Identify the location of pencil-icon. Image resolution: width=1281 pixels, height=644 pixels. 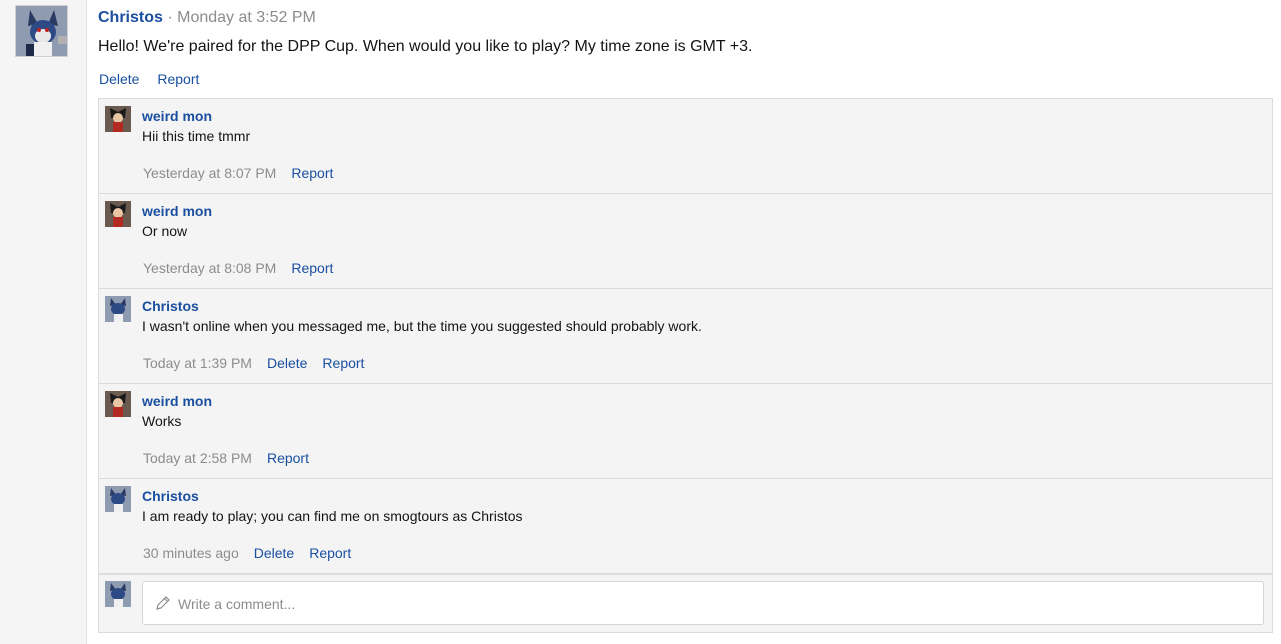
(163, 603).